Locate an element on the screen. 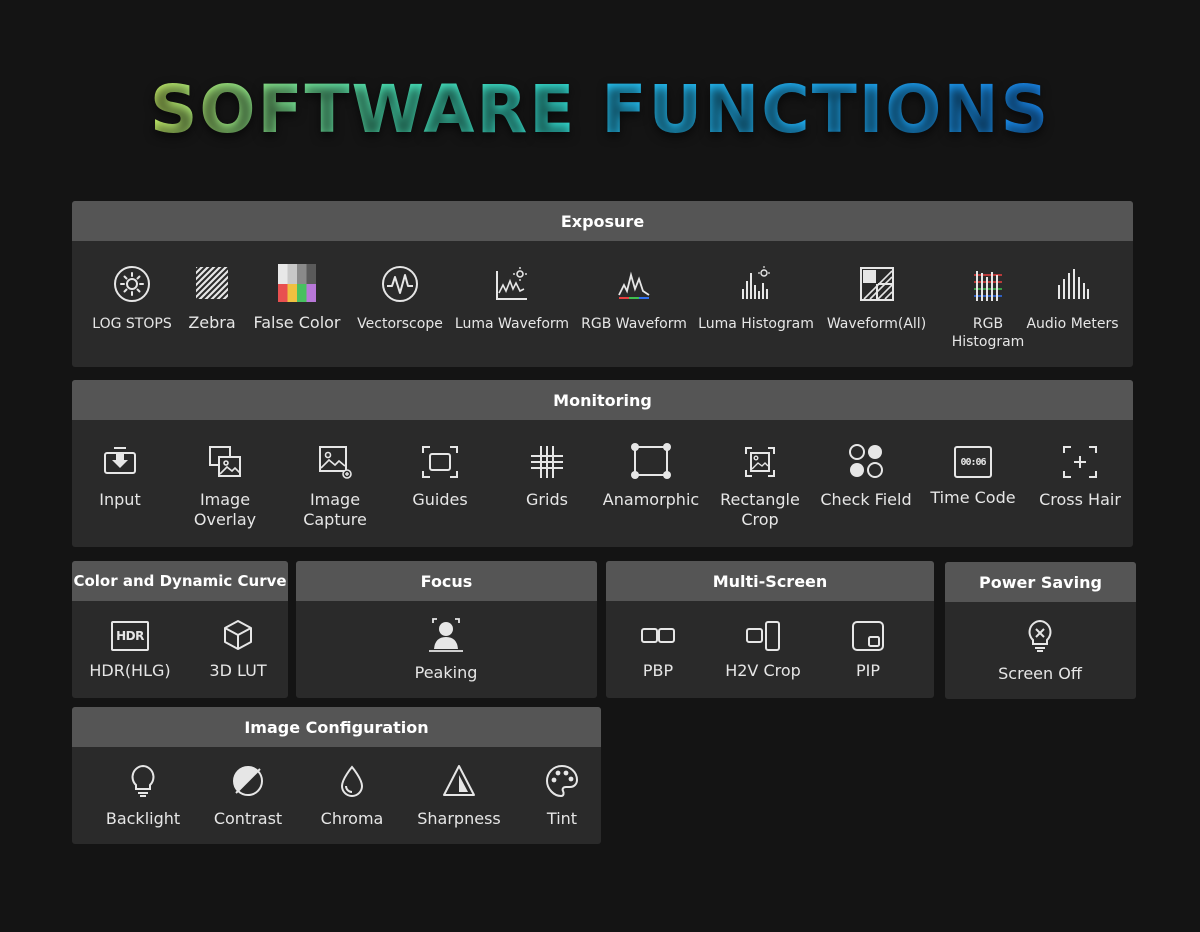 Image resolution: width=1200 pixels, height=932 pixels. imageconfig-label: Backlight is located at coordinates (143, 818).